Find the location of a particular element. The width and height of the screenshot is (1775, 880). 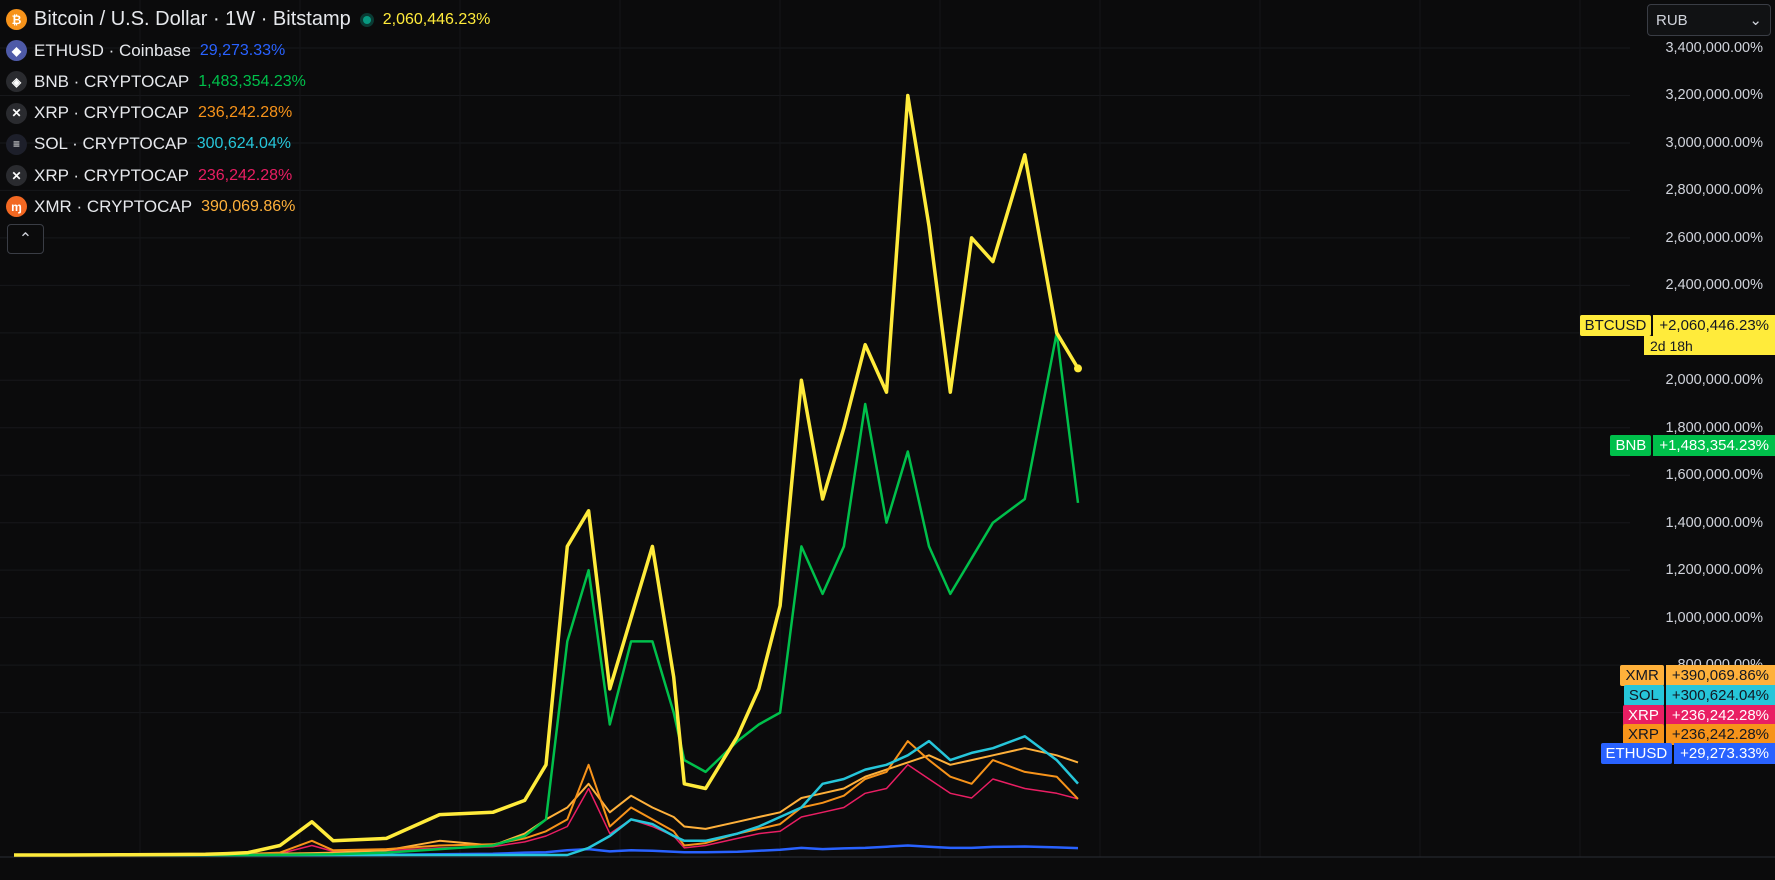

solana-icon: ≡ is located at coordinates (16, 144).